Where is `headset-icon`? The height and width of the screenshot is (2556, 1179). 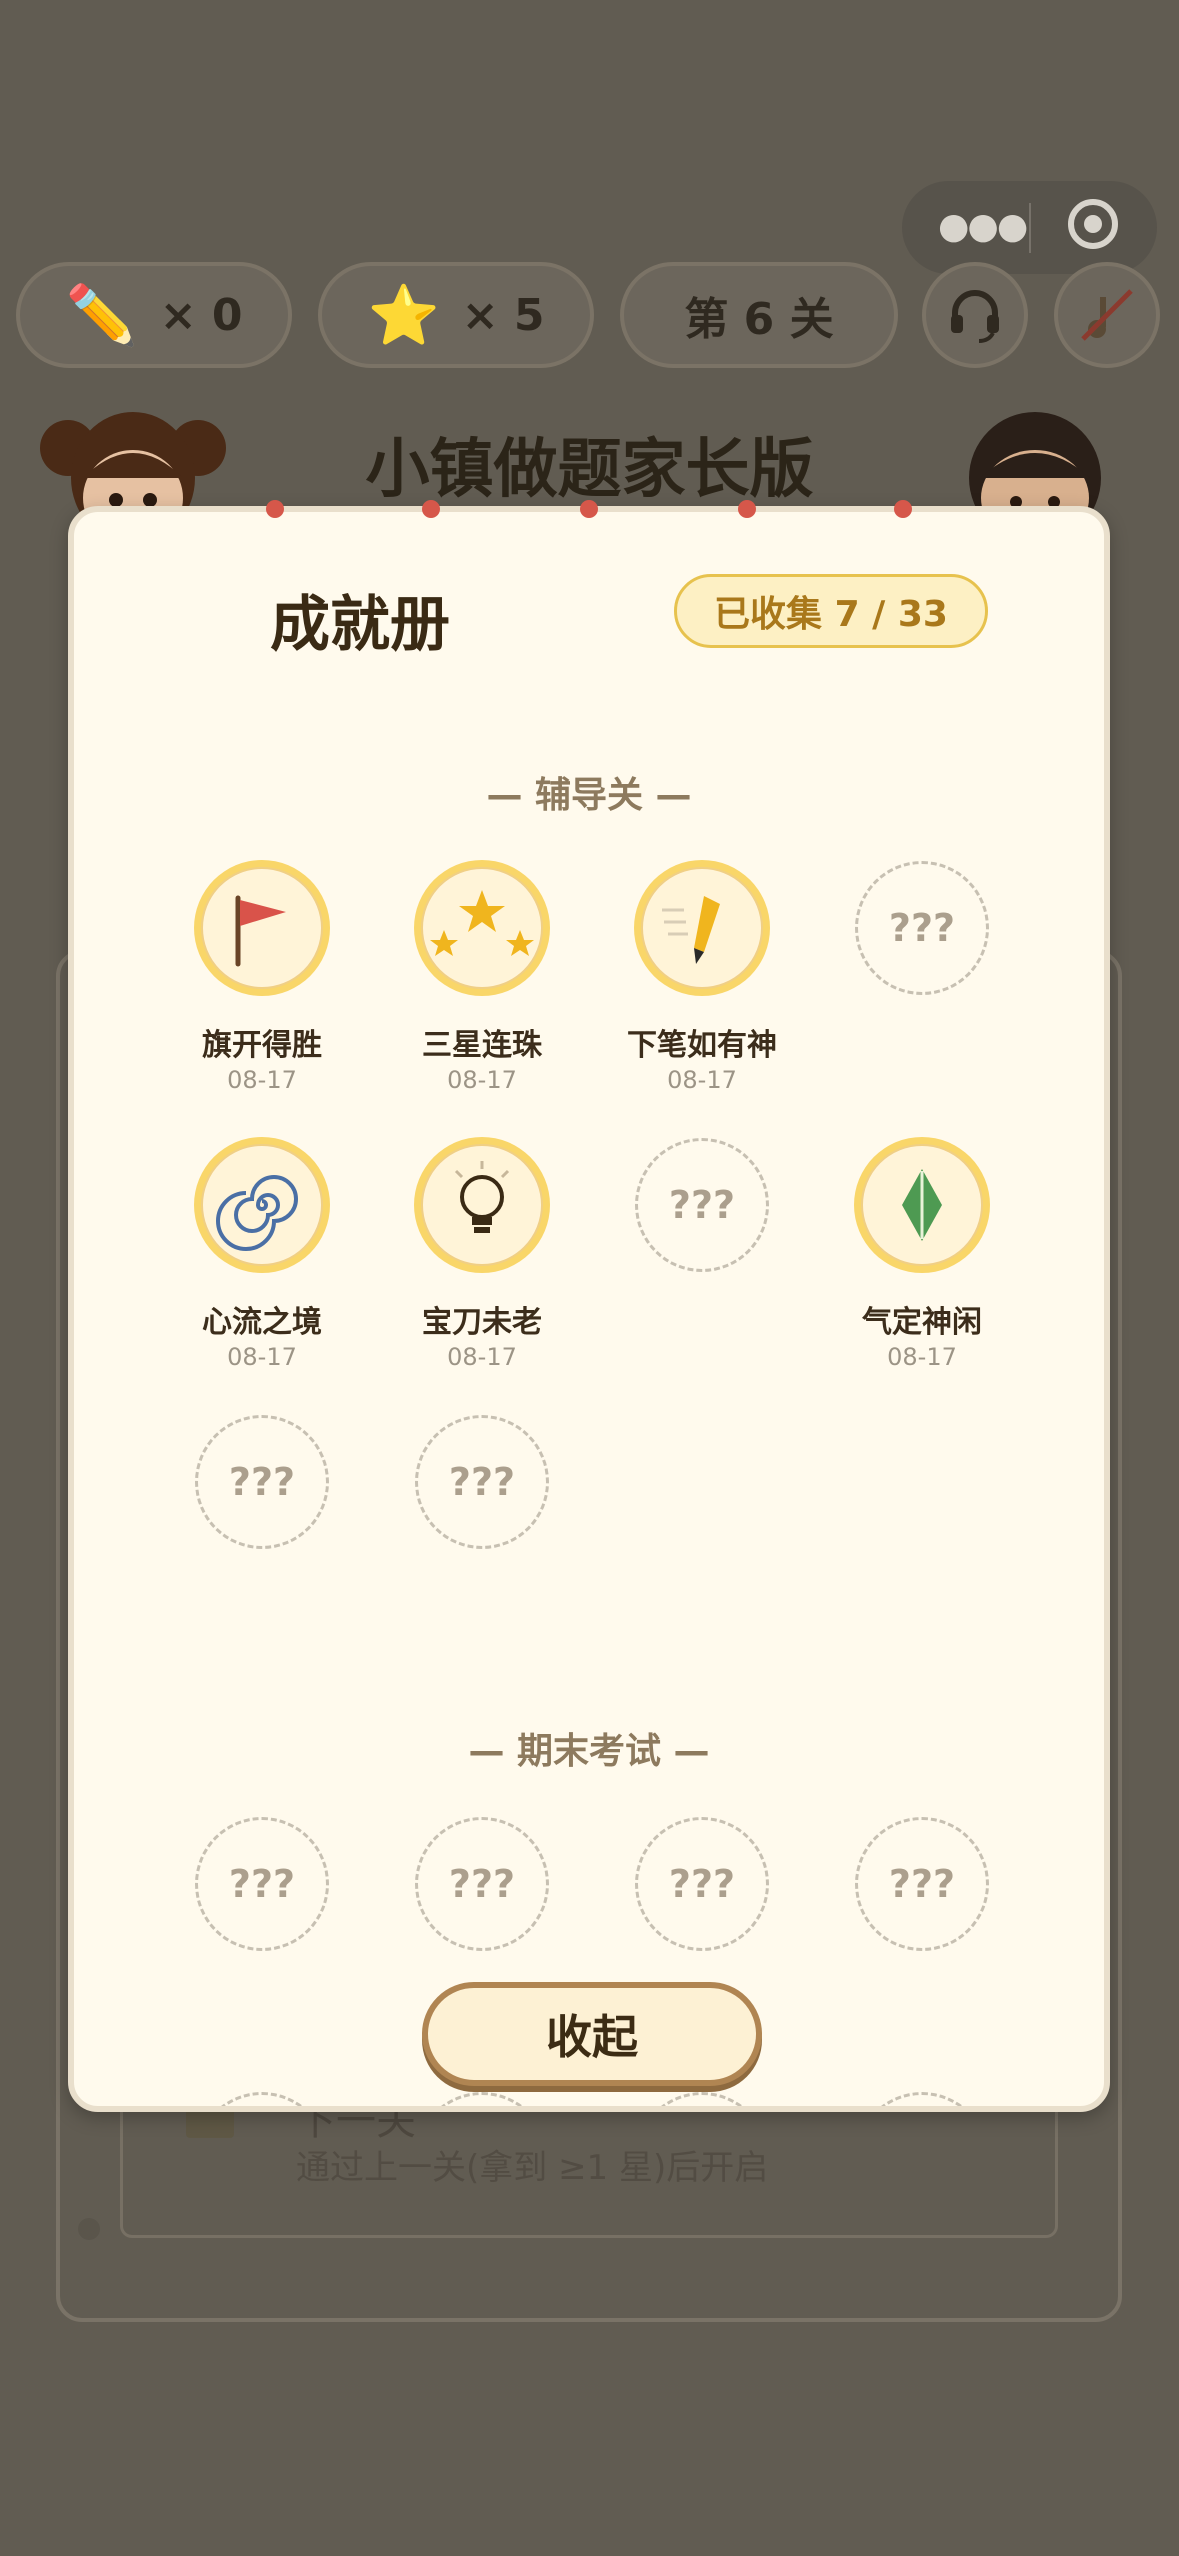 headset-icon is located at coordinates (975, 316).